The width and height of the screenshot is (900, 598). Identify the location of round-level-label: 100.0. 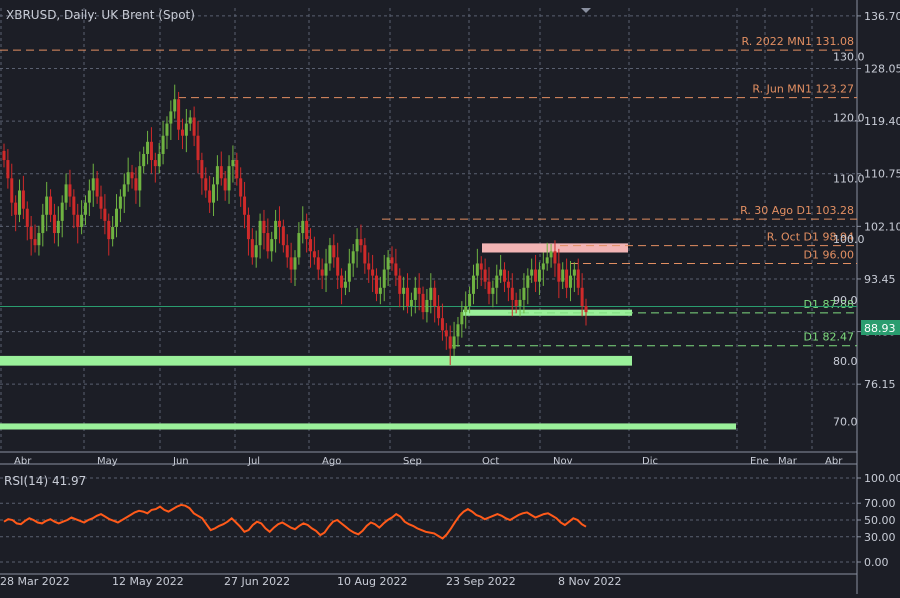
(849, 239).